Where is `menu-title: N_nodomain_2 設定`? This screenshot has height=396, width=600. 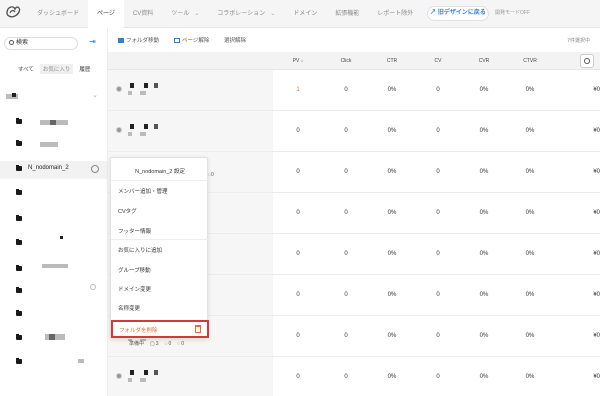 menu-title: N_nodomain_2 設定 is located at coordinates (160, 172).